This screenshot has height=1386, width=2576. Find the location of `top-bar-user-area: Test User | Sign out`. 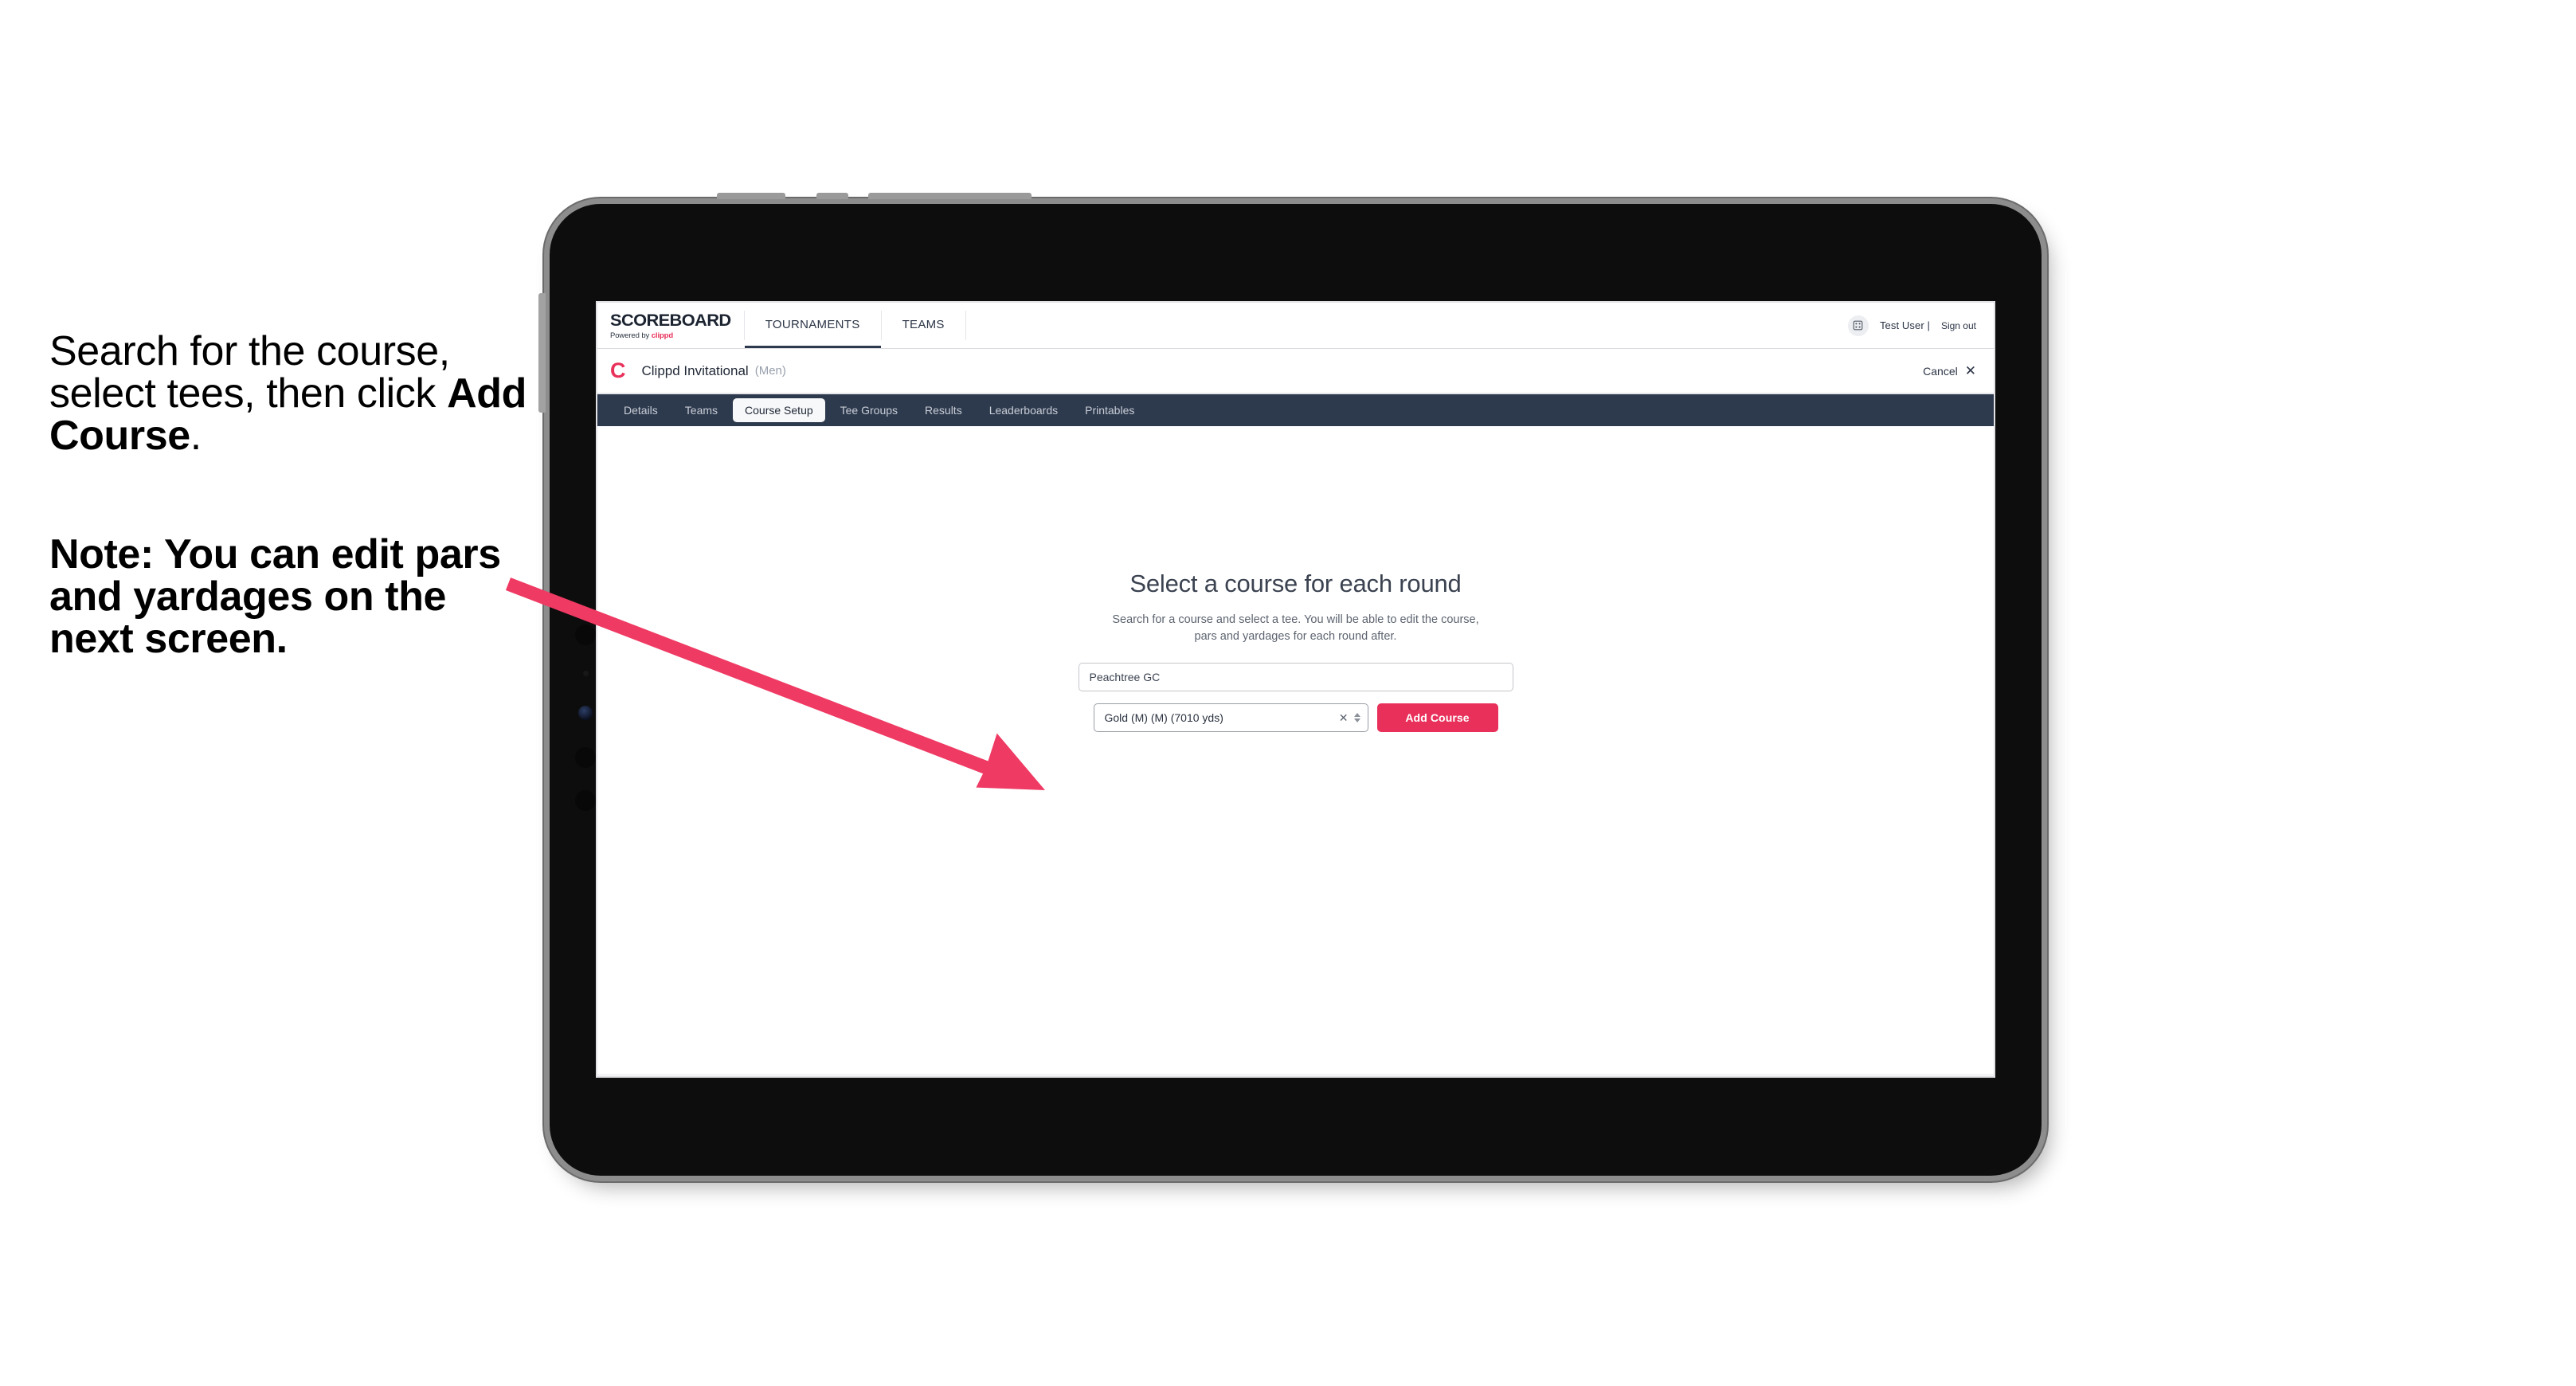

top-bar-user-area: Test User | Sign out is located at coordinates (1920, 325).